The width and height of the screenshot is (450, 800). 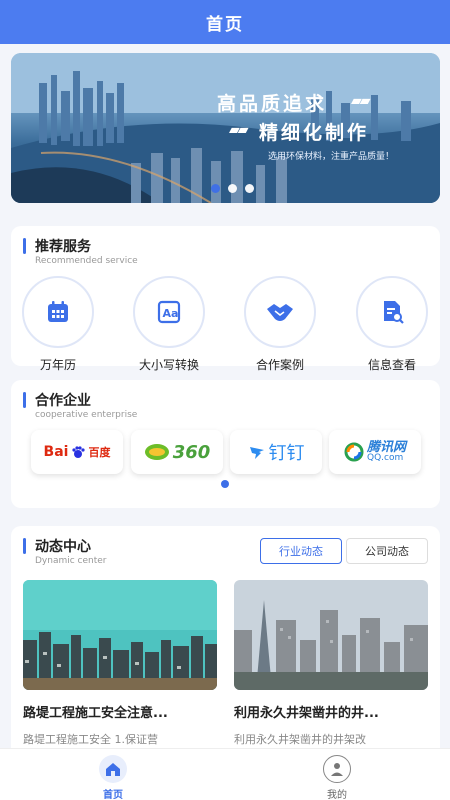 I want to click on 360-logo-icon, so click(x=156, y=452).